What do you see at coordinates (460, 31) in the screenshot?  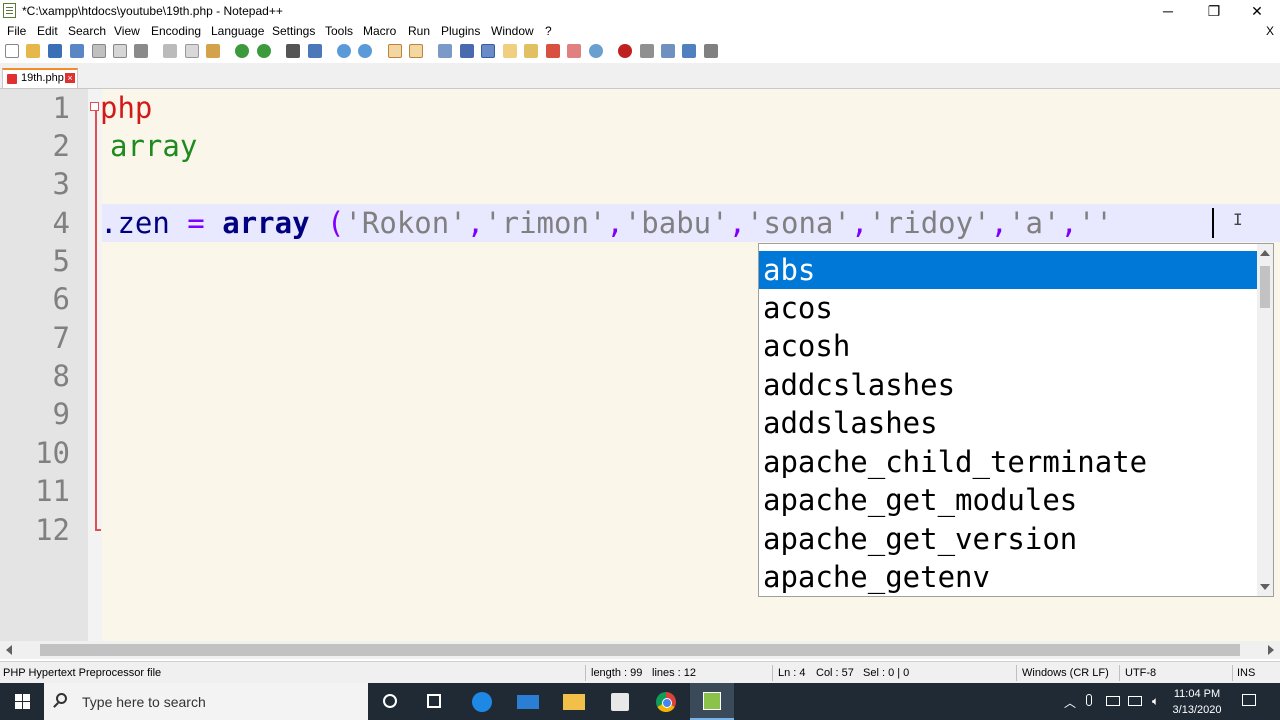 I see `menu-plugins: Plugins` at bounding box center [460, 31].